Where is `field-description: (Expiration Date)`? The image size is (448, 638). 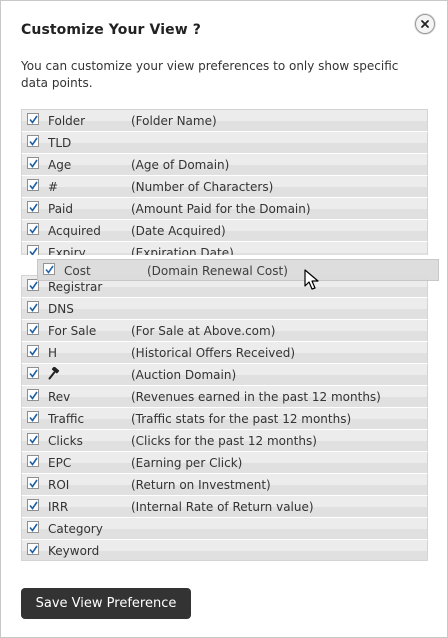
field-description: (Expiration Date) is located at coordinates (182, 251).